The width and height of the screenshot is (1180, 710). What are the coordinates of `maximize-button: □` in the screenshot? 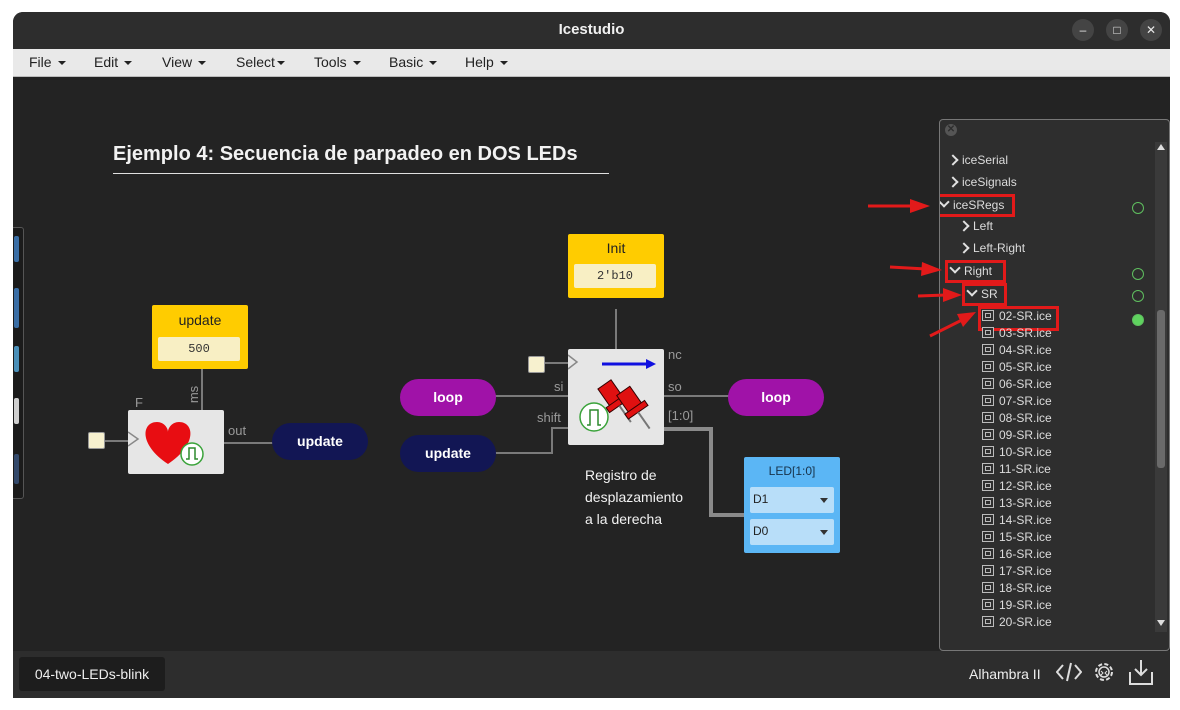 It's located at (1117, 30).